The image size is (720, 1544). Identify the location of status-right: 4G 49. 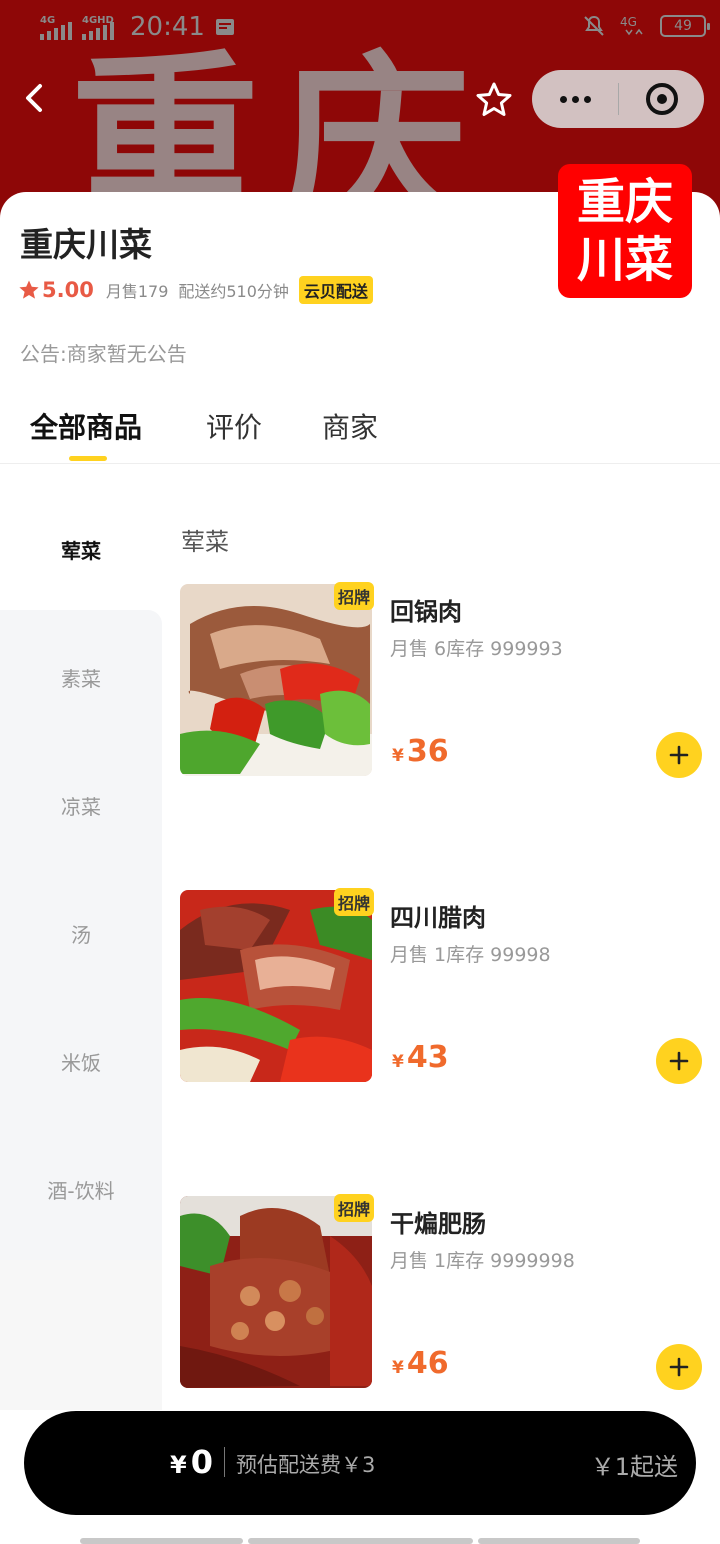
(646, 26).